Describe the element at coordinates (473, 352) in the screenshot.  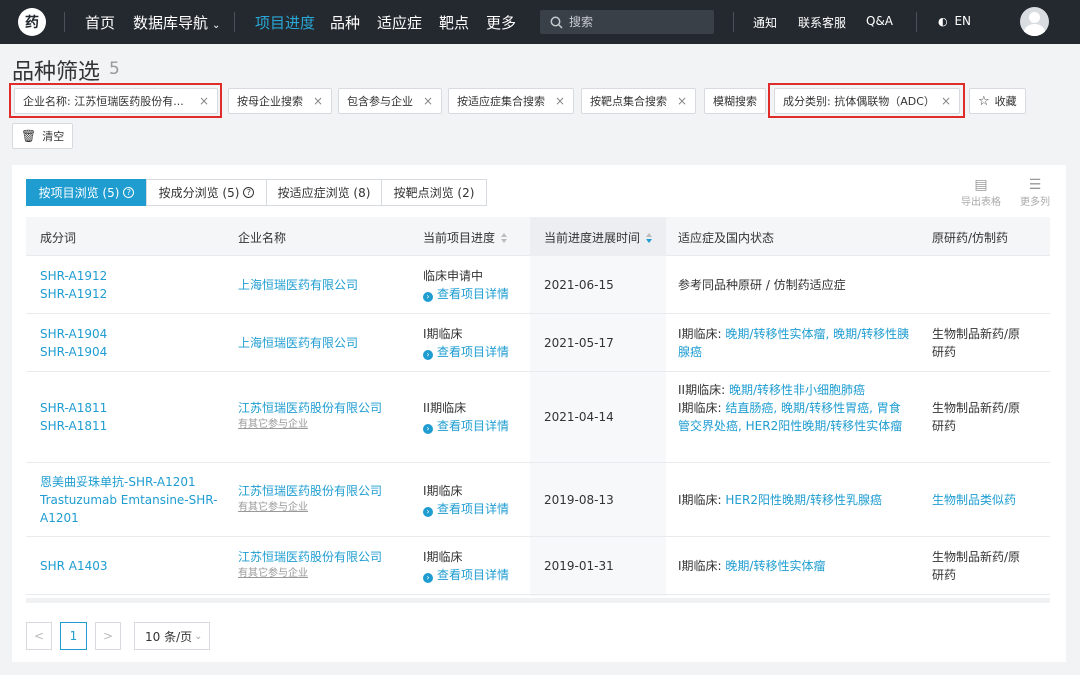
I see `detail-label: 查看项目详情` at that location.